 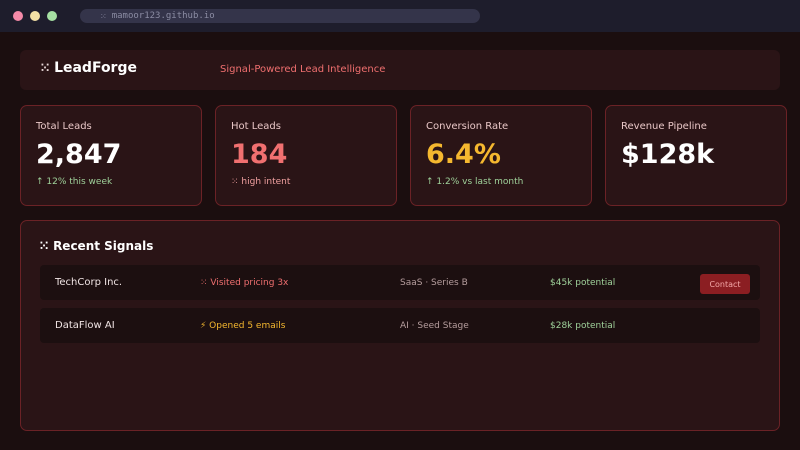 I want to click on recent-signals-heading: Recent Signals, so click(x=103, y=246).